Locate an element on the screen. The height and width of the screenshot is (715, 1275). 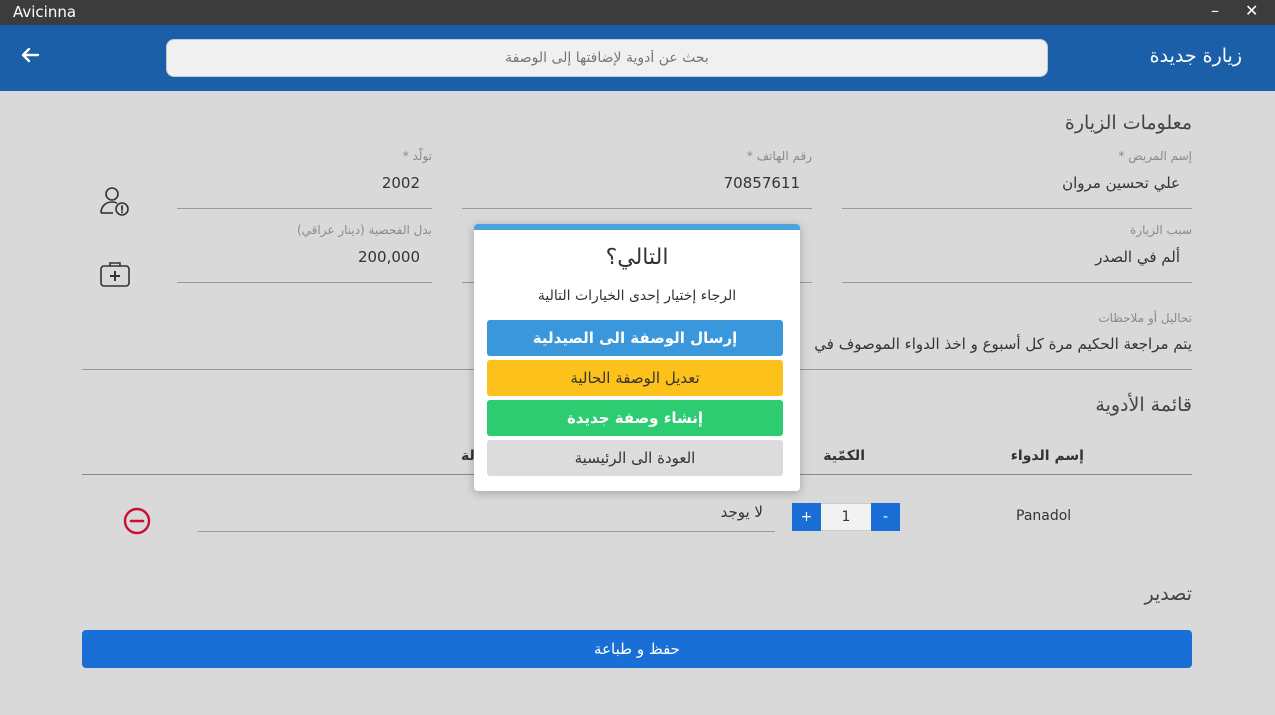
phone-value: 70857611 is located at coordinates (761, 183).